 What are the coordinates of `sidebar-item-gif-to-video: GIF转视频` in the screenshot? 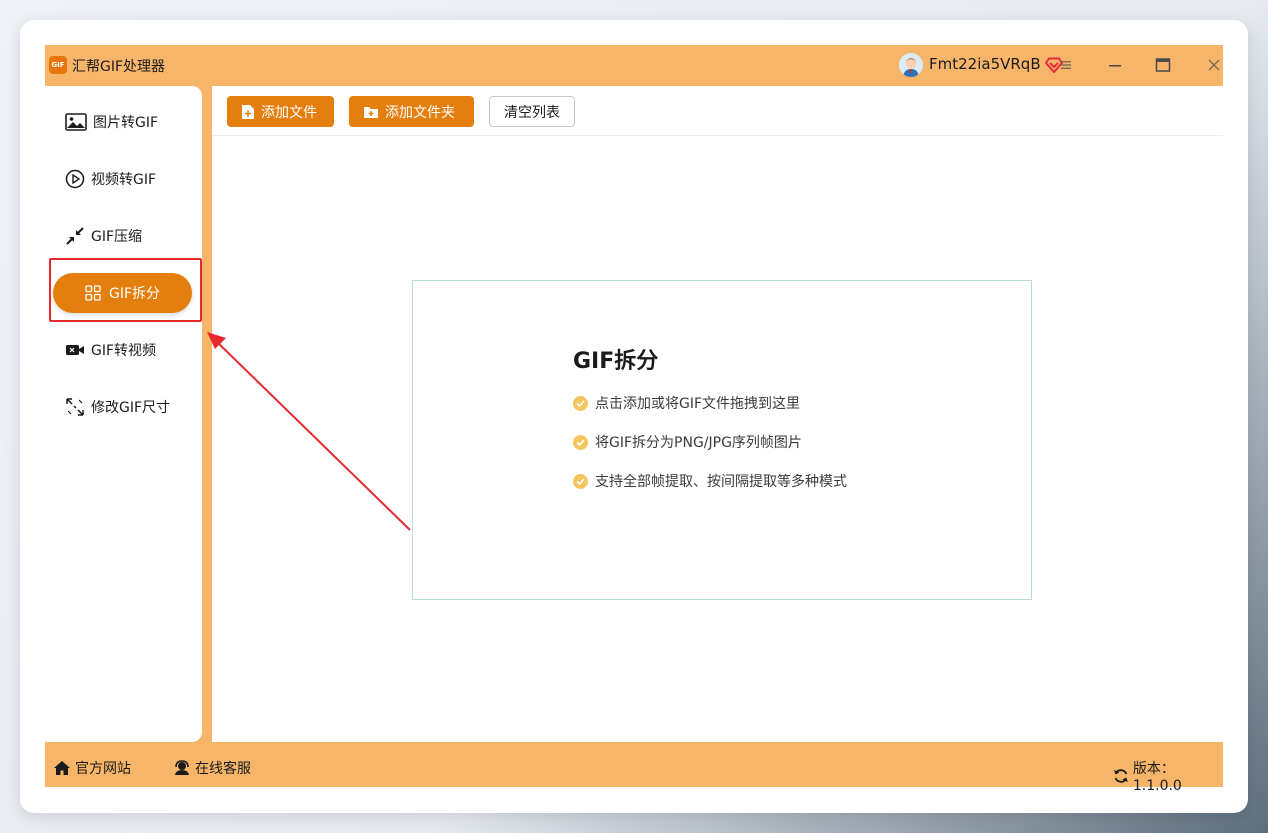 It's located at (110, 350).